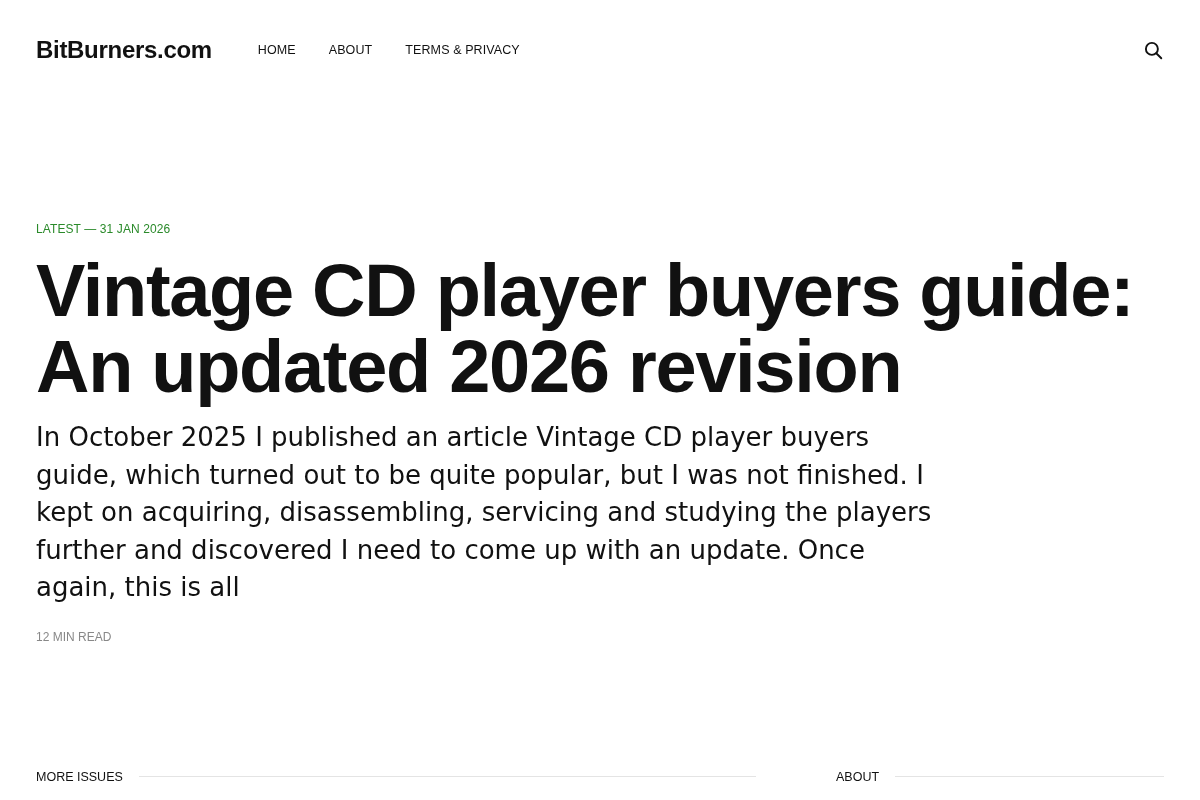 Image resolution: width=1200 pixels, height=800 pixels. What do you see at coordinates (462, 50) in the screenshot?
I see `nav-link: TERMS & PRIVACY` at bounding box center [462, 50].